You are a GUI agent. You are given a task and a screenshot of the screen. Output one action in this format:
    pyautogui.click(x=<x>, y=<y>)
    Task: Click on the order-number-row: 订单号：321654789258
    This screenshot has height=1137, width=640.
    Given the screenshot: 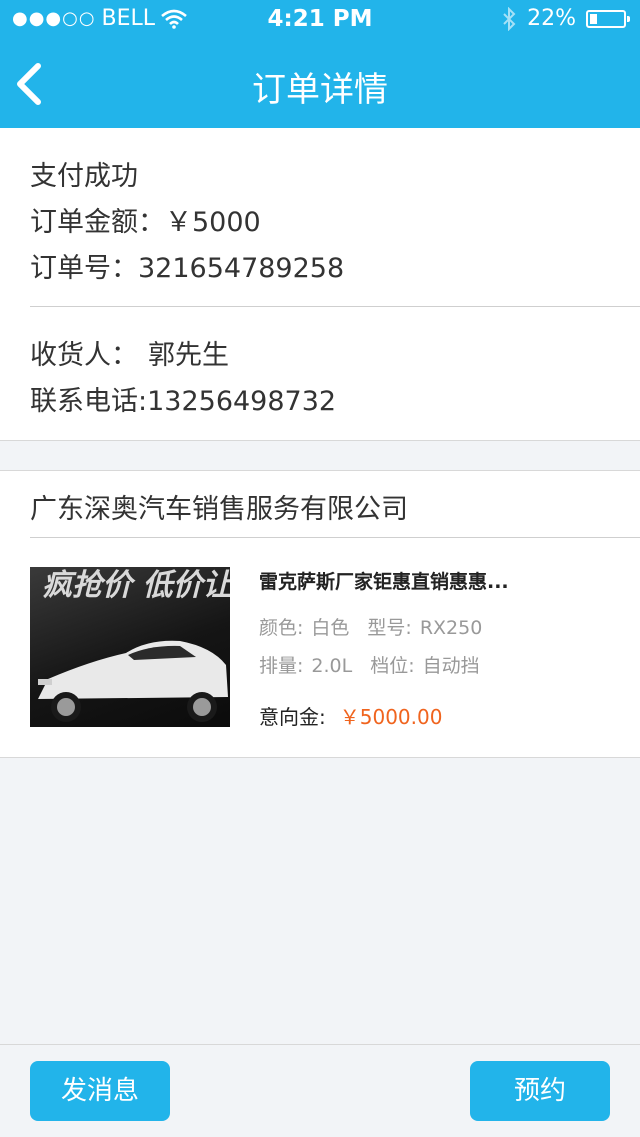 What is the action you would take?
    pyautogui.click(x=187, y=265)
    